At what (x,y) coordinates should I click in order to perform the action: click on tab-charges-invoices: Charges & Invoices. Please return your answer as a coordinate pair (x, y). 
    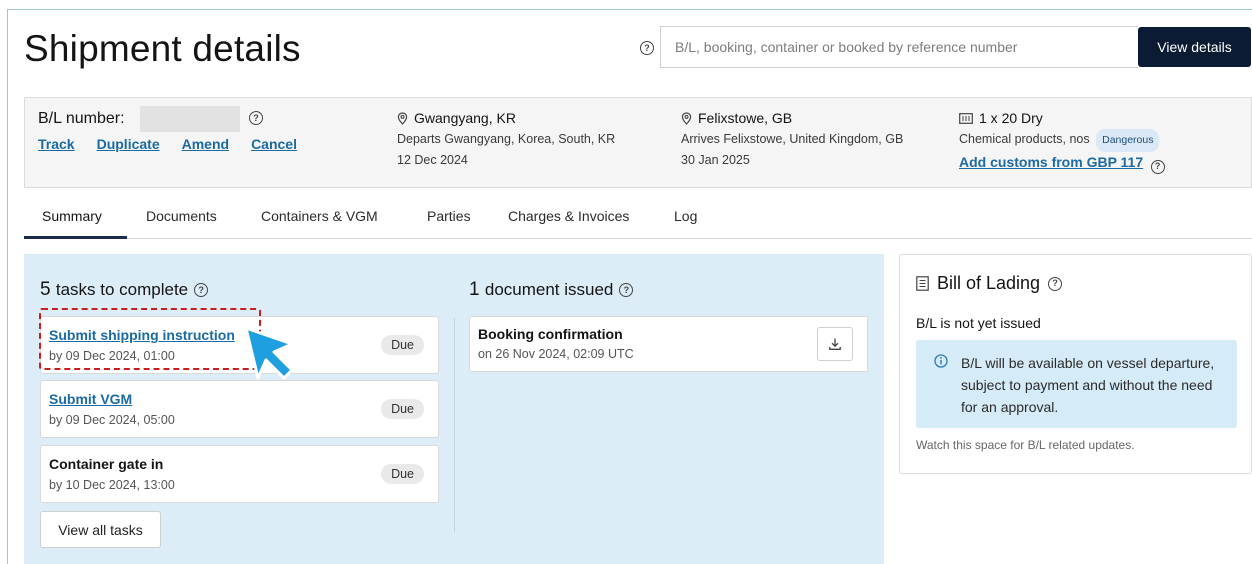
    Looking at the image, I should click on (568, 216).